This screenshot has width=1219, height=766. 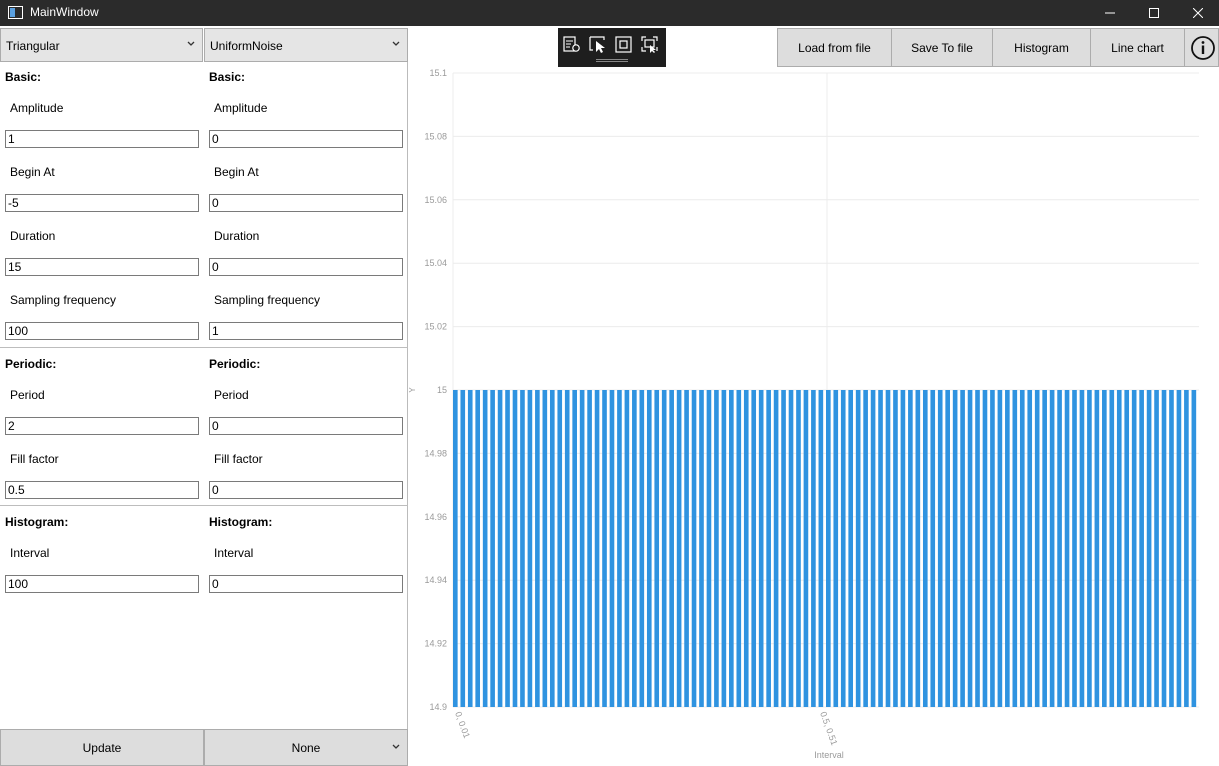 What do you see at coordinates (435, 136) in the screenshot?
I see `y-tick-label: 15.08` at bounding box center [435, 136].